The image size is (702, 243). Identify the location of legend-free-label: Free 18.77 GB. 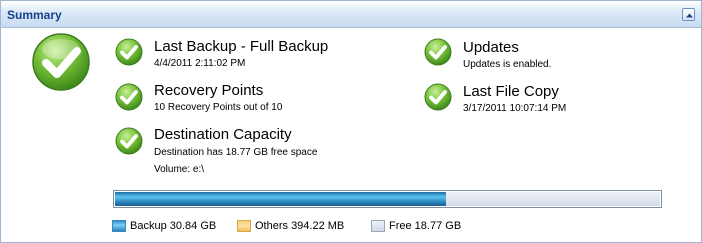
(425, 226).